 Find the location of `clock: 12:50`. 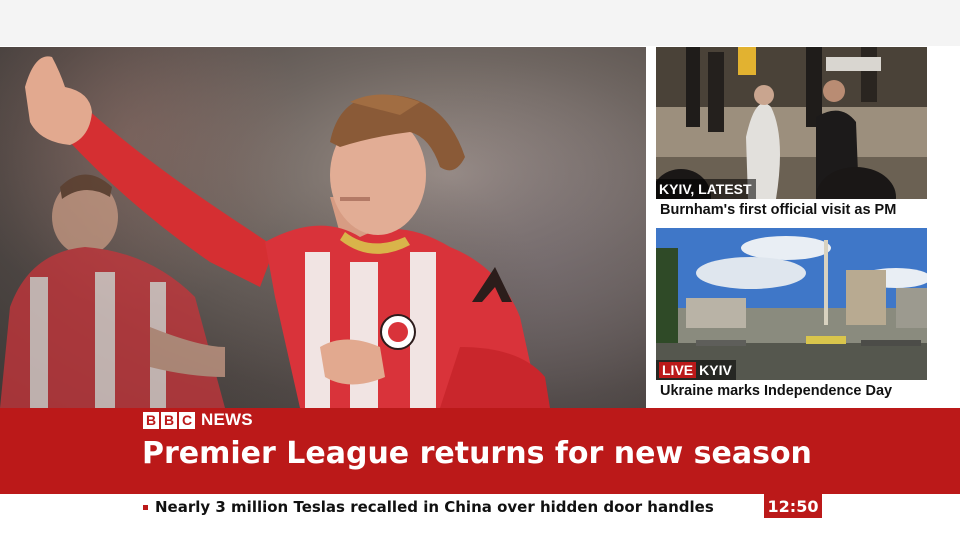

clock: 12:50 is located at coordinates (793, 506).